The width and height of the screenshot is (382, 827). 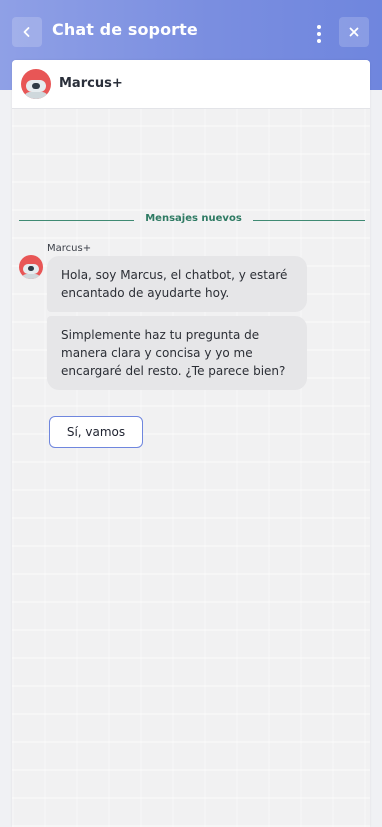 I want to click on bot-name: Marcus+, so click(x=91, y=83).